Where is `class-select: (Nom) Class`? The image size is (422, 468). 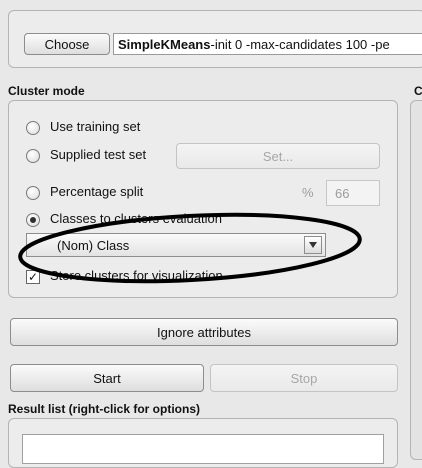
class-select: (Nom) Class is located at coordinates (176, 245).